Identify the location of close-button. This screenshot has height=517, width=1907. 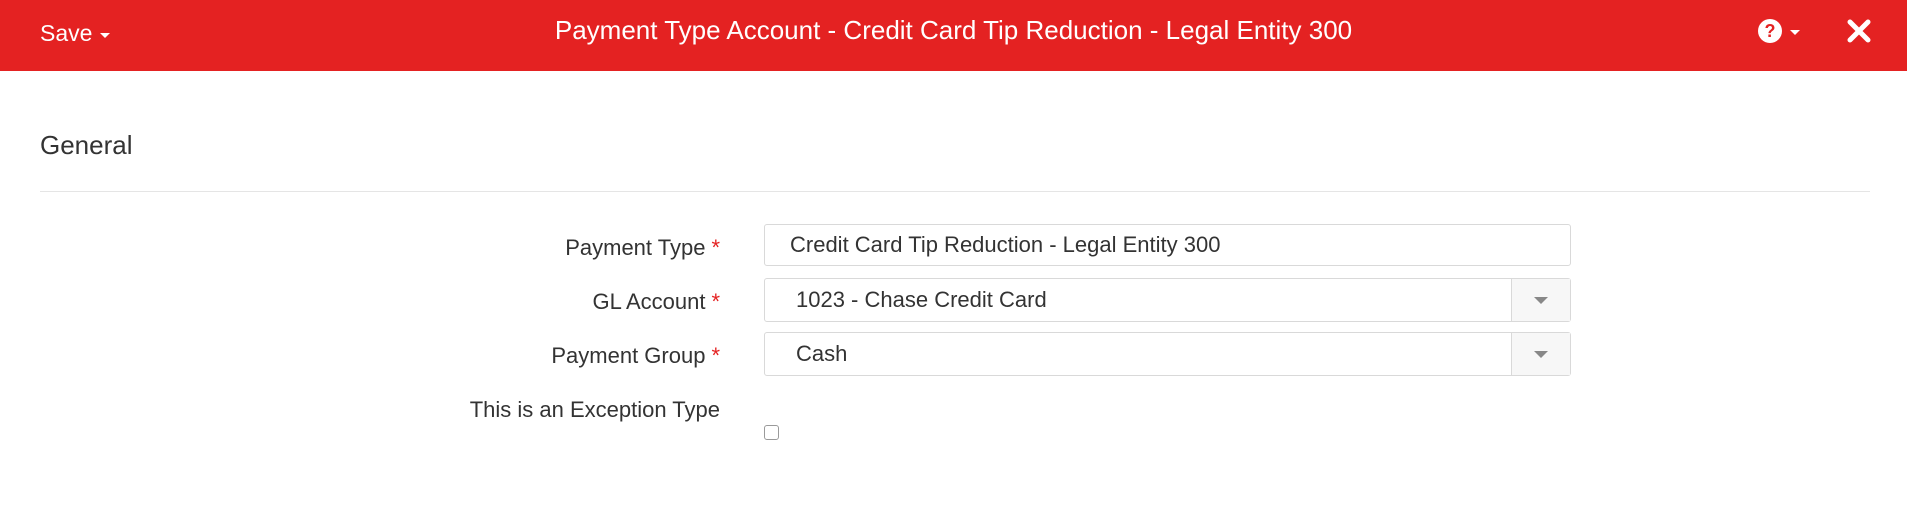
(1859, 31).